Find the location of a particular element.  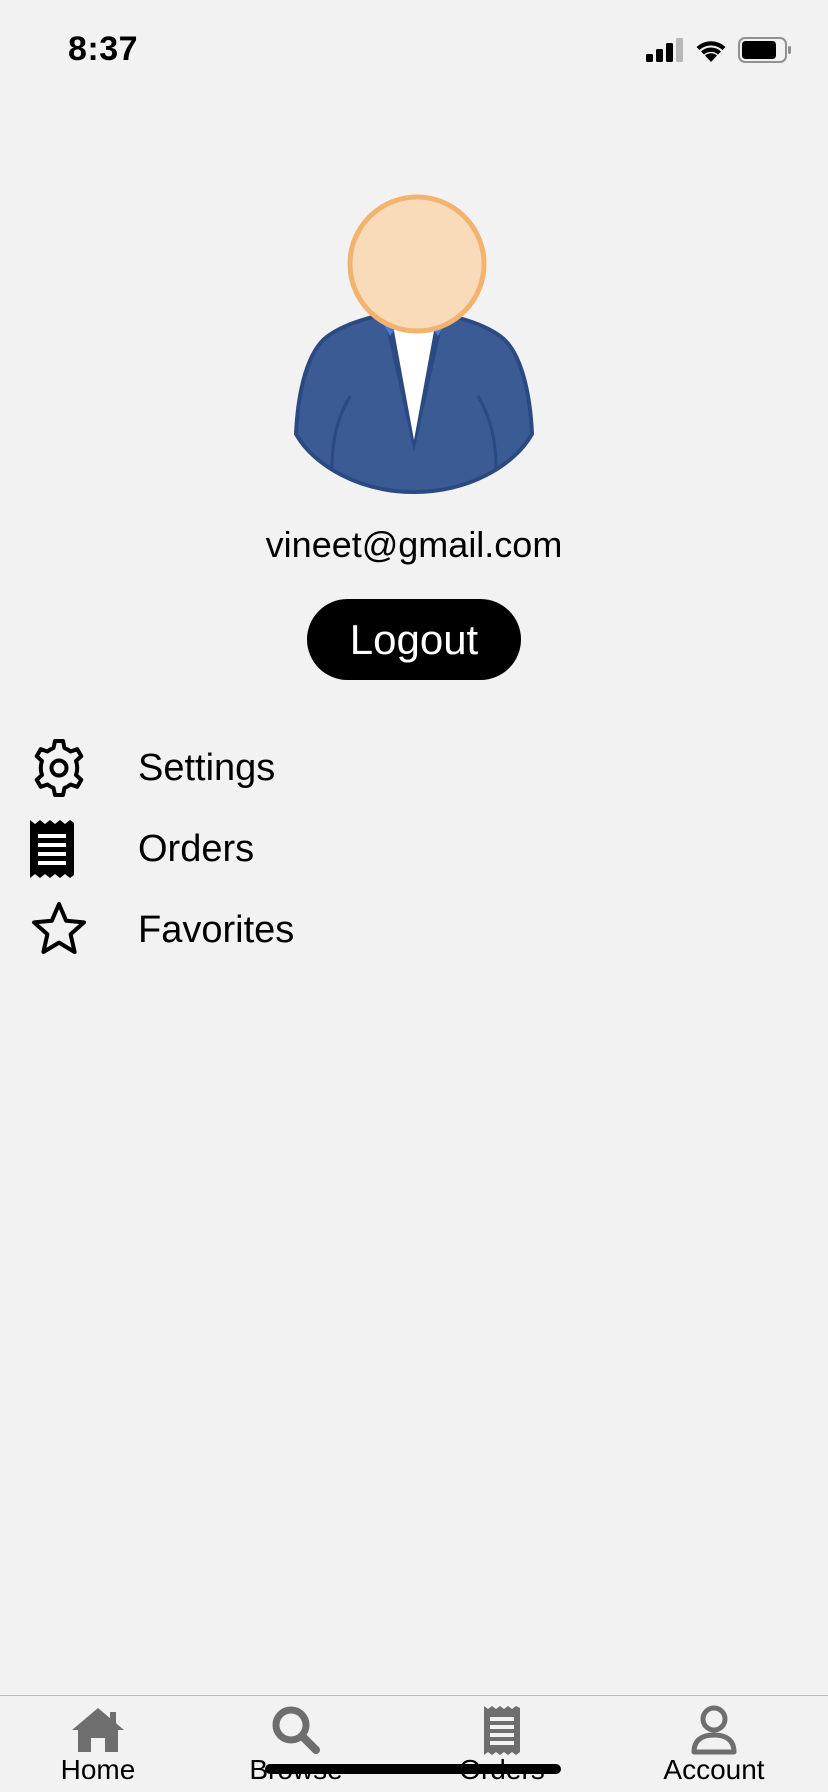

gear-icon is located at coordinates (59, 768).